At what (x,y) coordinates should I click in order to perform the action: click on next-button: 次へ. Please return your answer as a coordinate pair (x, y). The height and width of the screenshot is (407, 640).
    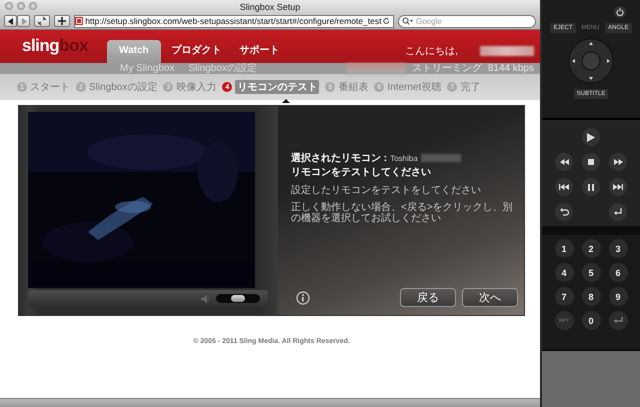
    Looking at the image, I should click on (490, 297).